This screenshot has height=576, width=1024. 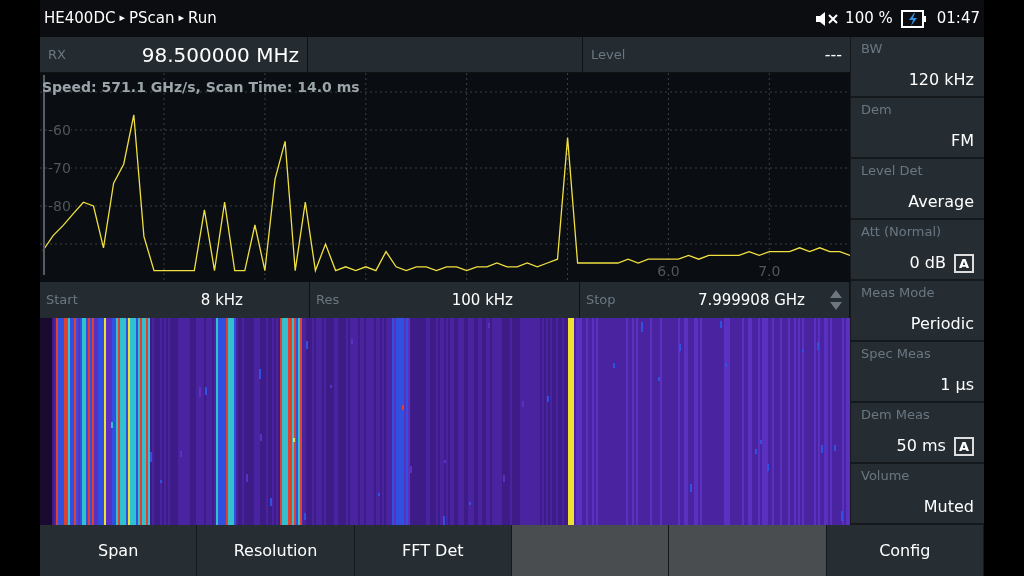 What do you see at coordinates (482, 300) in the screenshot?
I see `field-value: 100 kHz` at bounding box center [482, 300].